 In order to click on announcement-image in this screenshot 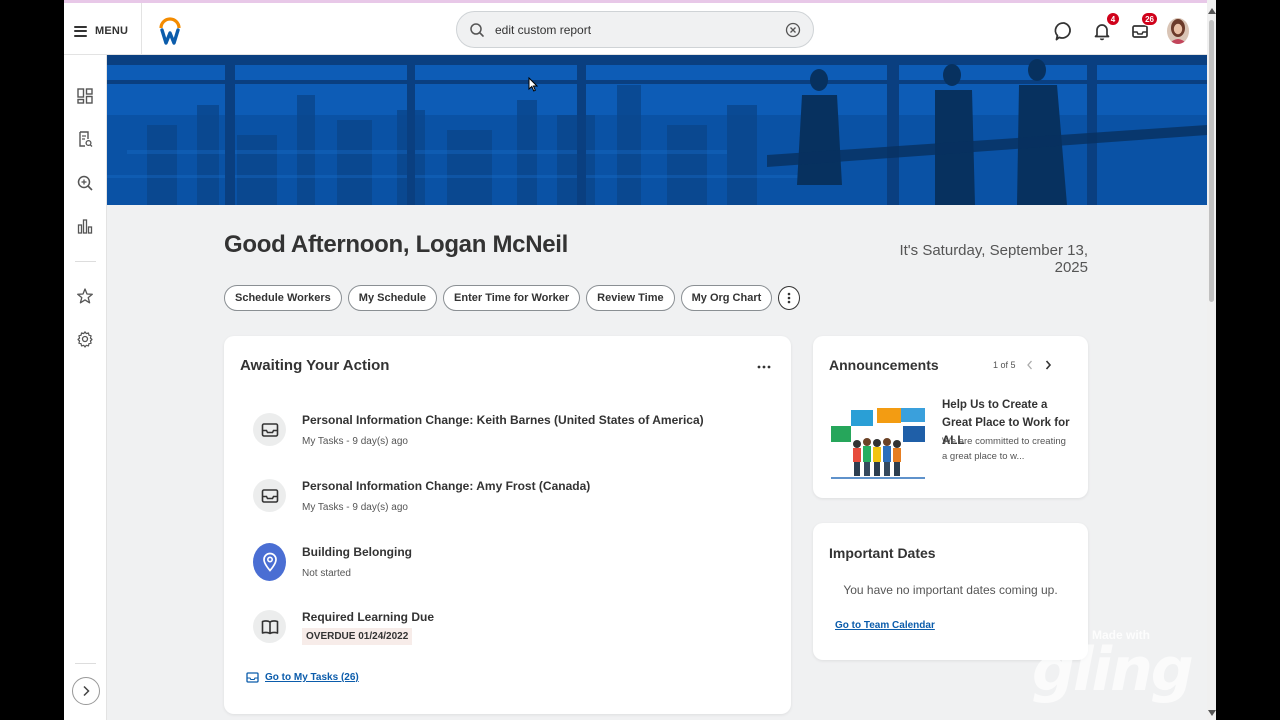, I will do `click(878, 438)`.